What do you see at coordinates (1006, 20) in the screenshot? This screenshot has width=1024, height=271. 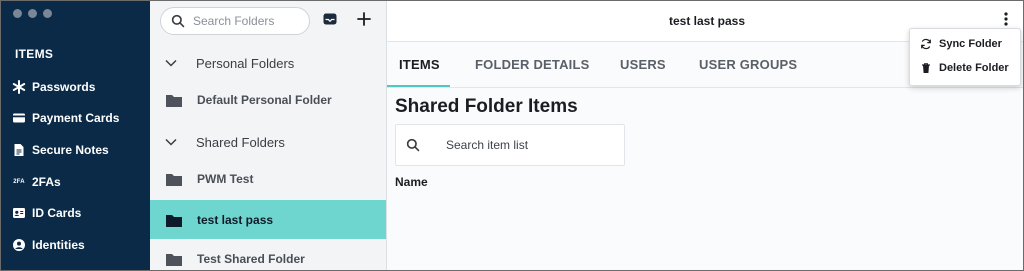 I see `more-options-button` at bounding box center [1006, 20].